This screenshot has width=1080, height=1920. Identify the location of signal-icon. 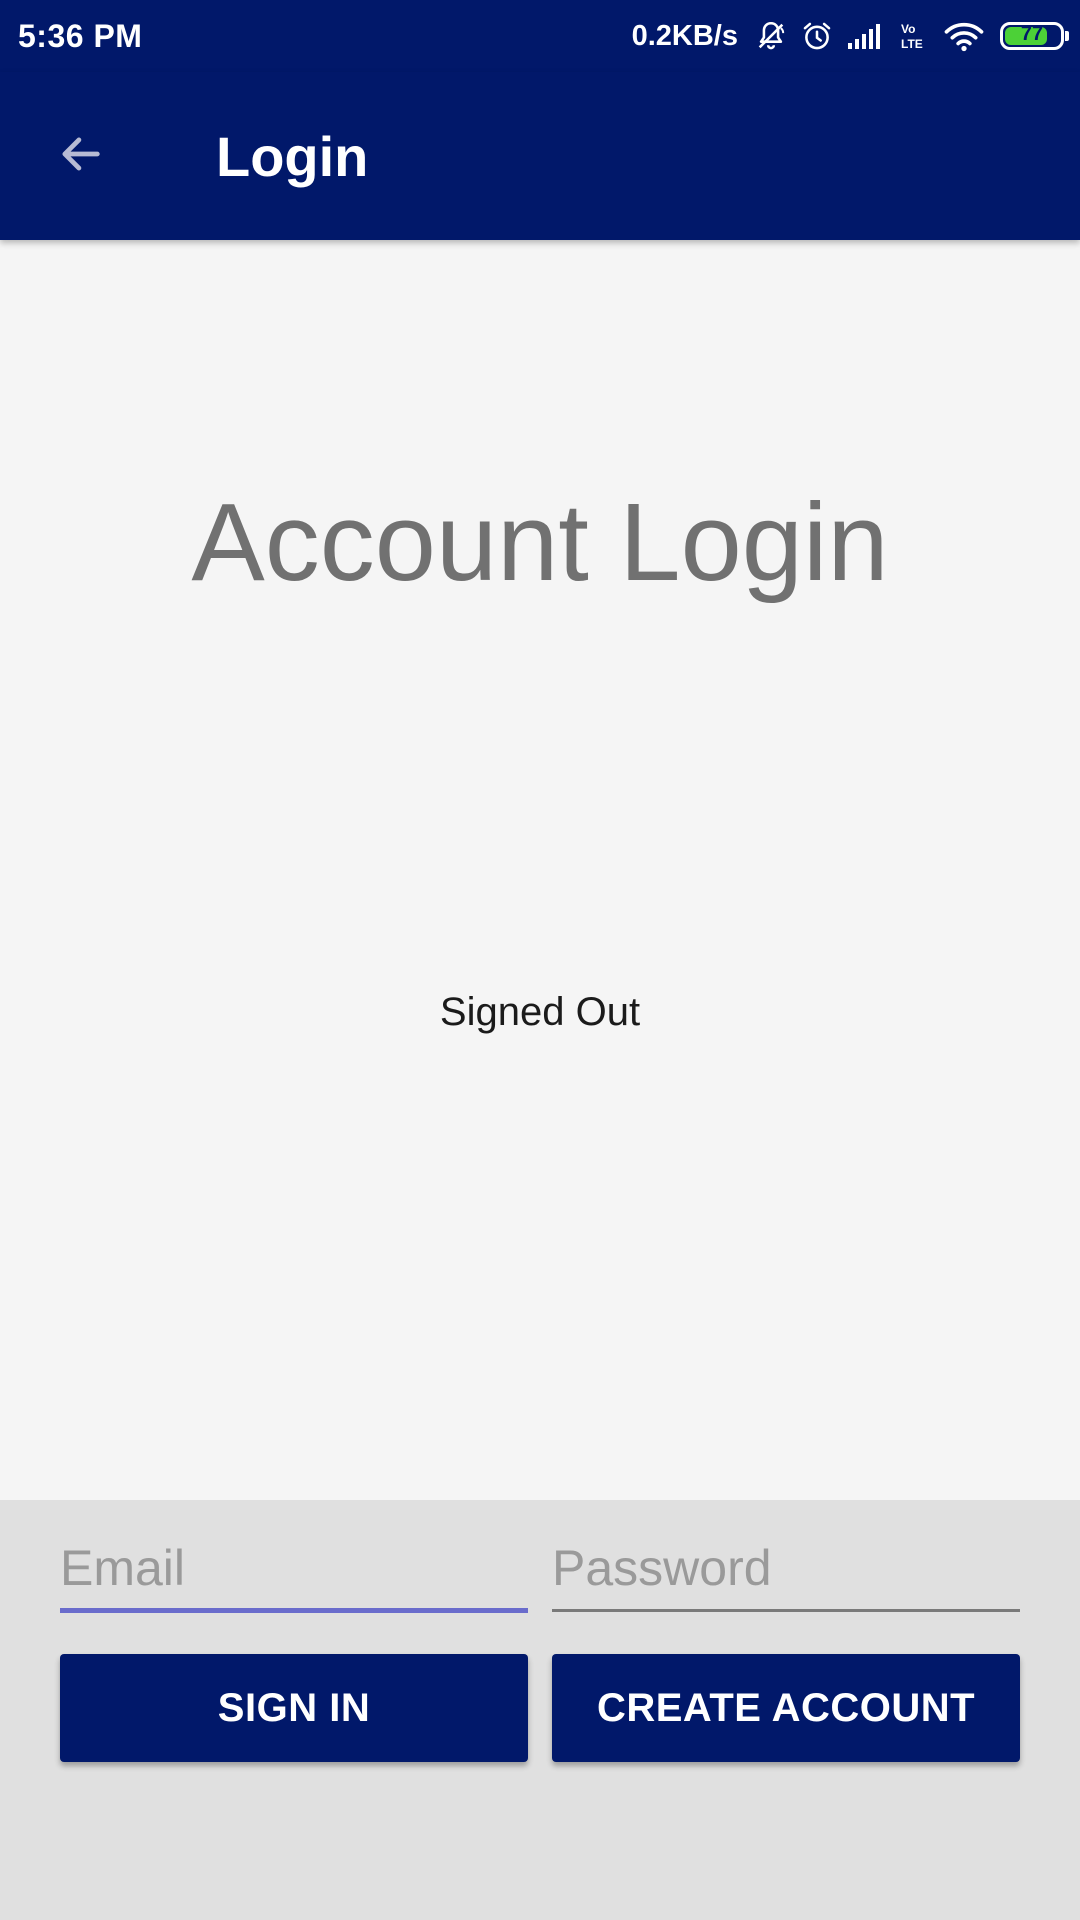
(866, 36).